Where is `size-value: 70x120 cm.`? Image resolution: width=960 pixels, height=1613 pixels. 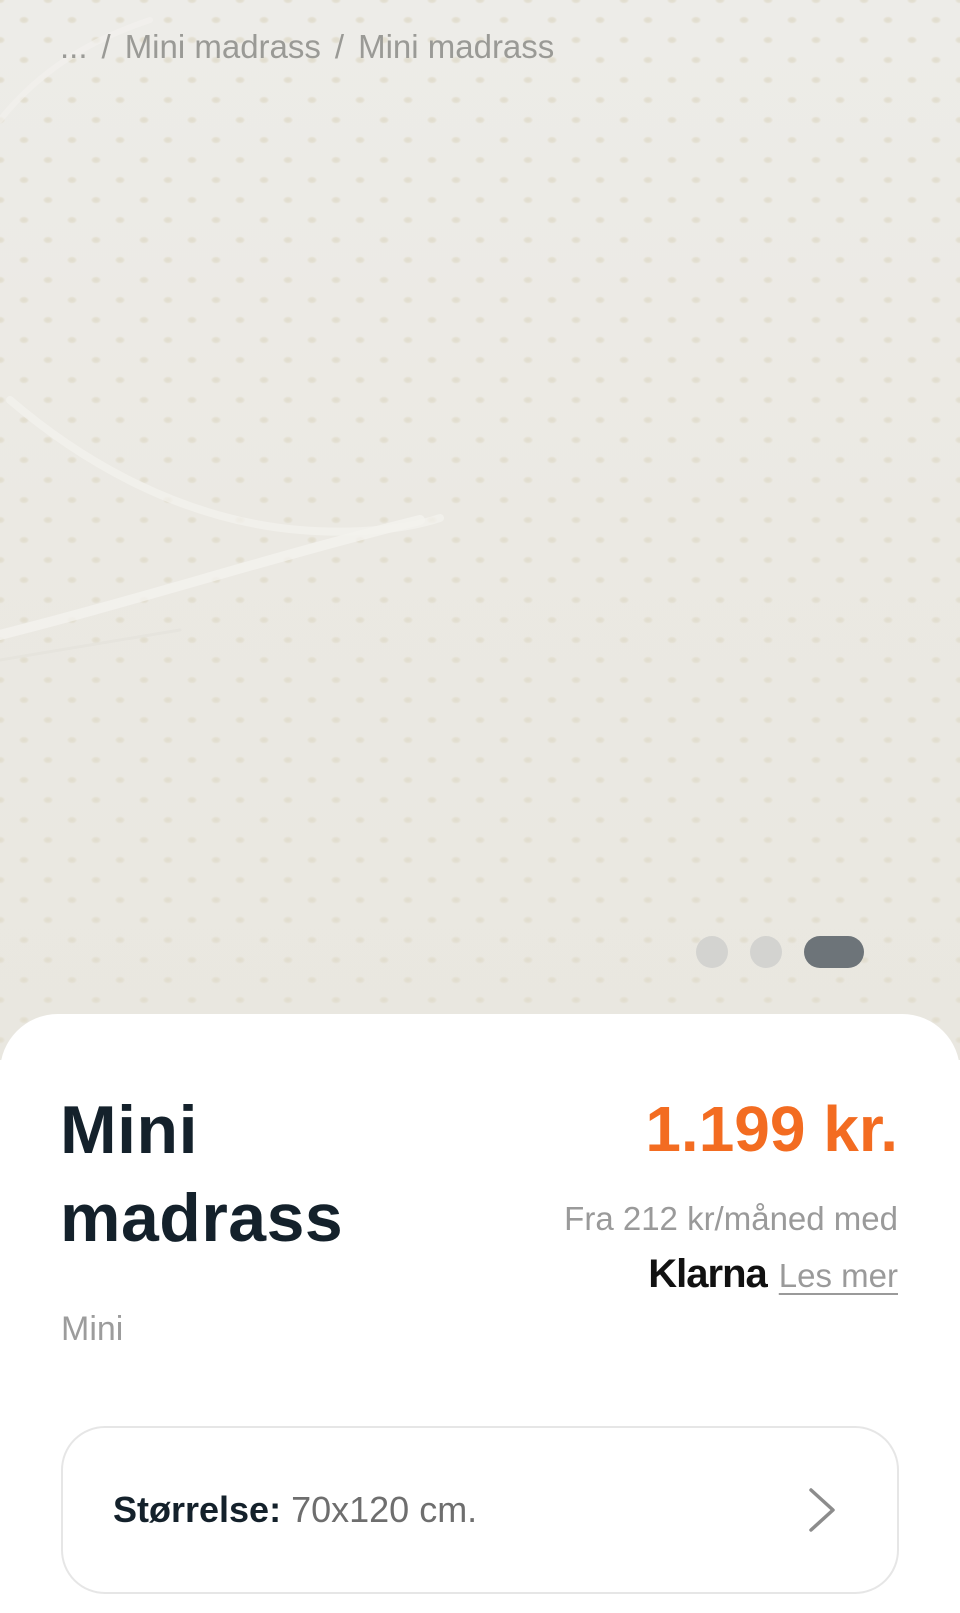
size-value: 70x120 cm. is located at coordinates (384, 1509).